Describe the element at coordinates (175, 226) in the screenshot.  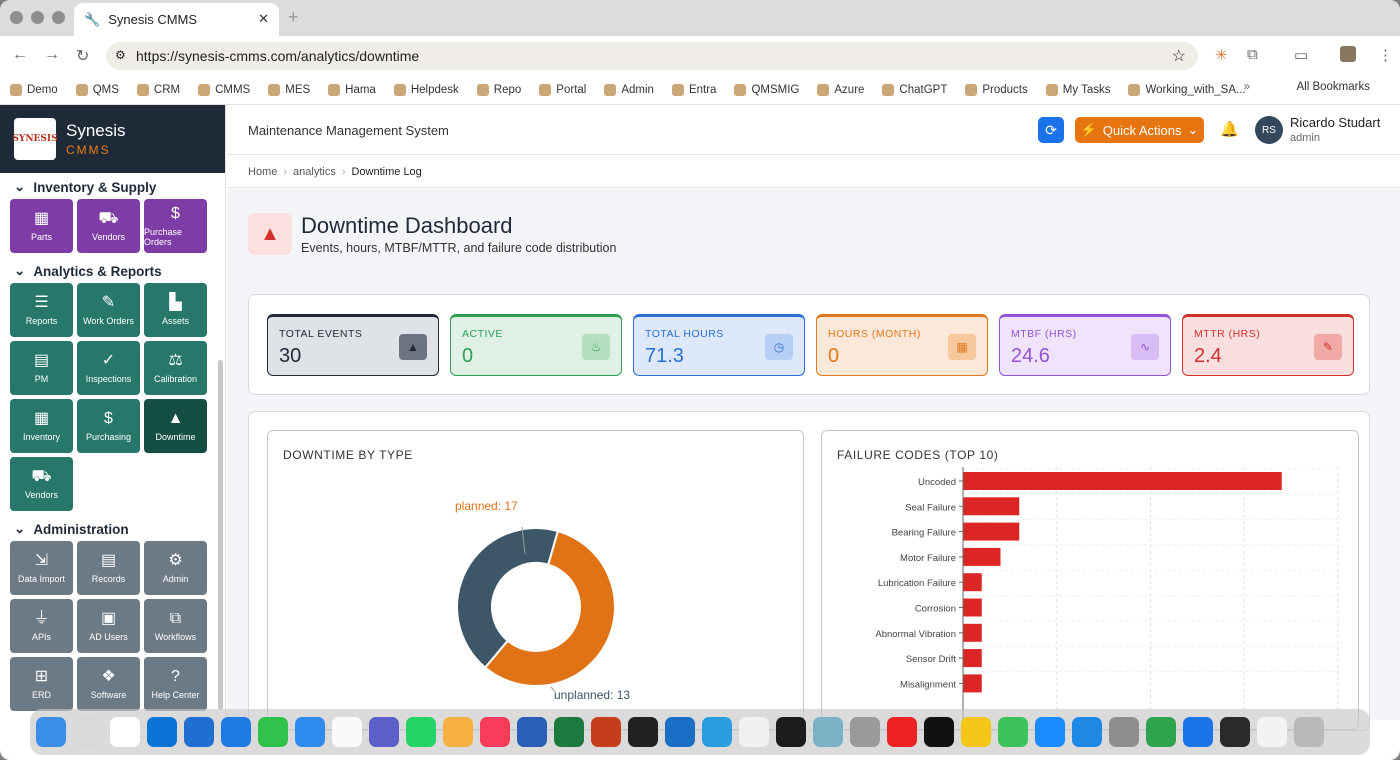
I see `sidebar-tile: $ Purchase Orders` at that location.